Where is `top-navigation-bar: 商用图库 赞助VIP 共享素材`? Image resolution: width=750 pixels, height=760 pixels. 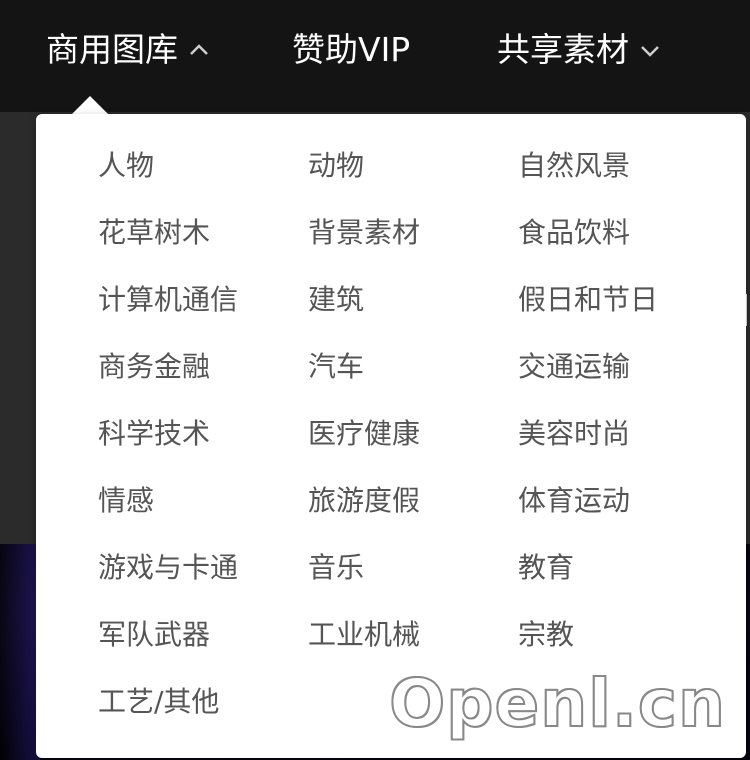 top-navigation-bar: 商用图库 赞助VIP 共享素材 is located at coordinates (375, 56).